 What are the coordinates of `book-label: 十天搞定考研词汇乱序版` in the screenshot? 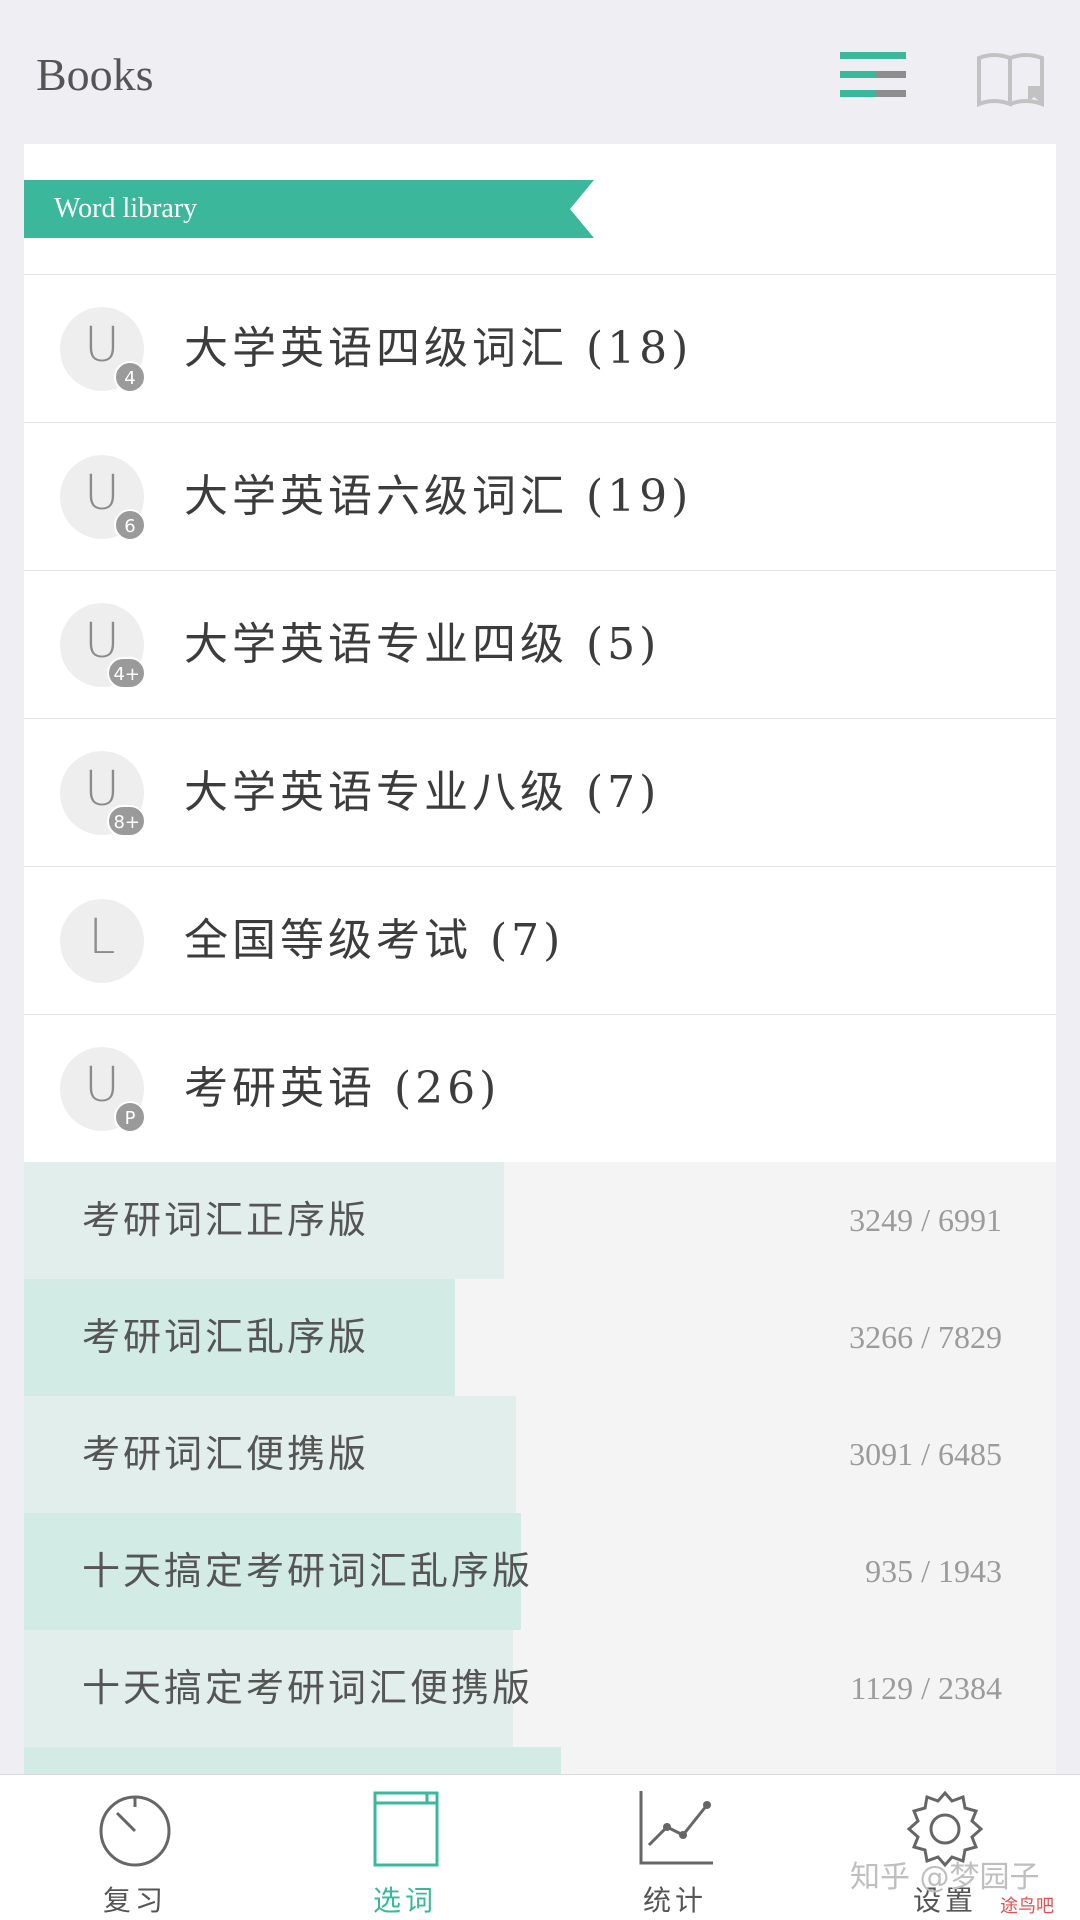 It's located at (308, 1571).